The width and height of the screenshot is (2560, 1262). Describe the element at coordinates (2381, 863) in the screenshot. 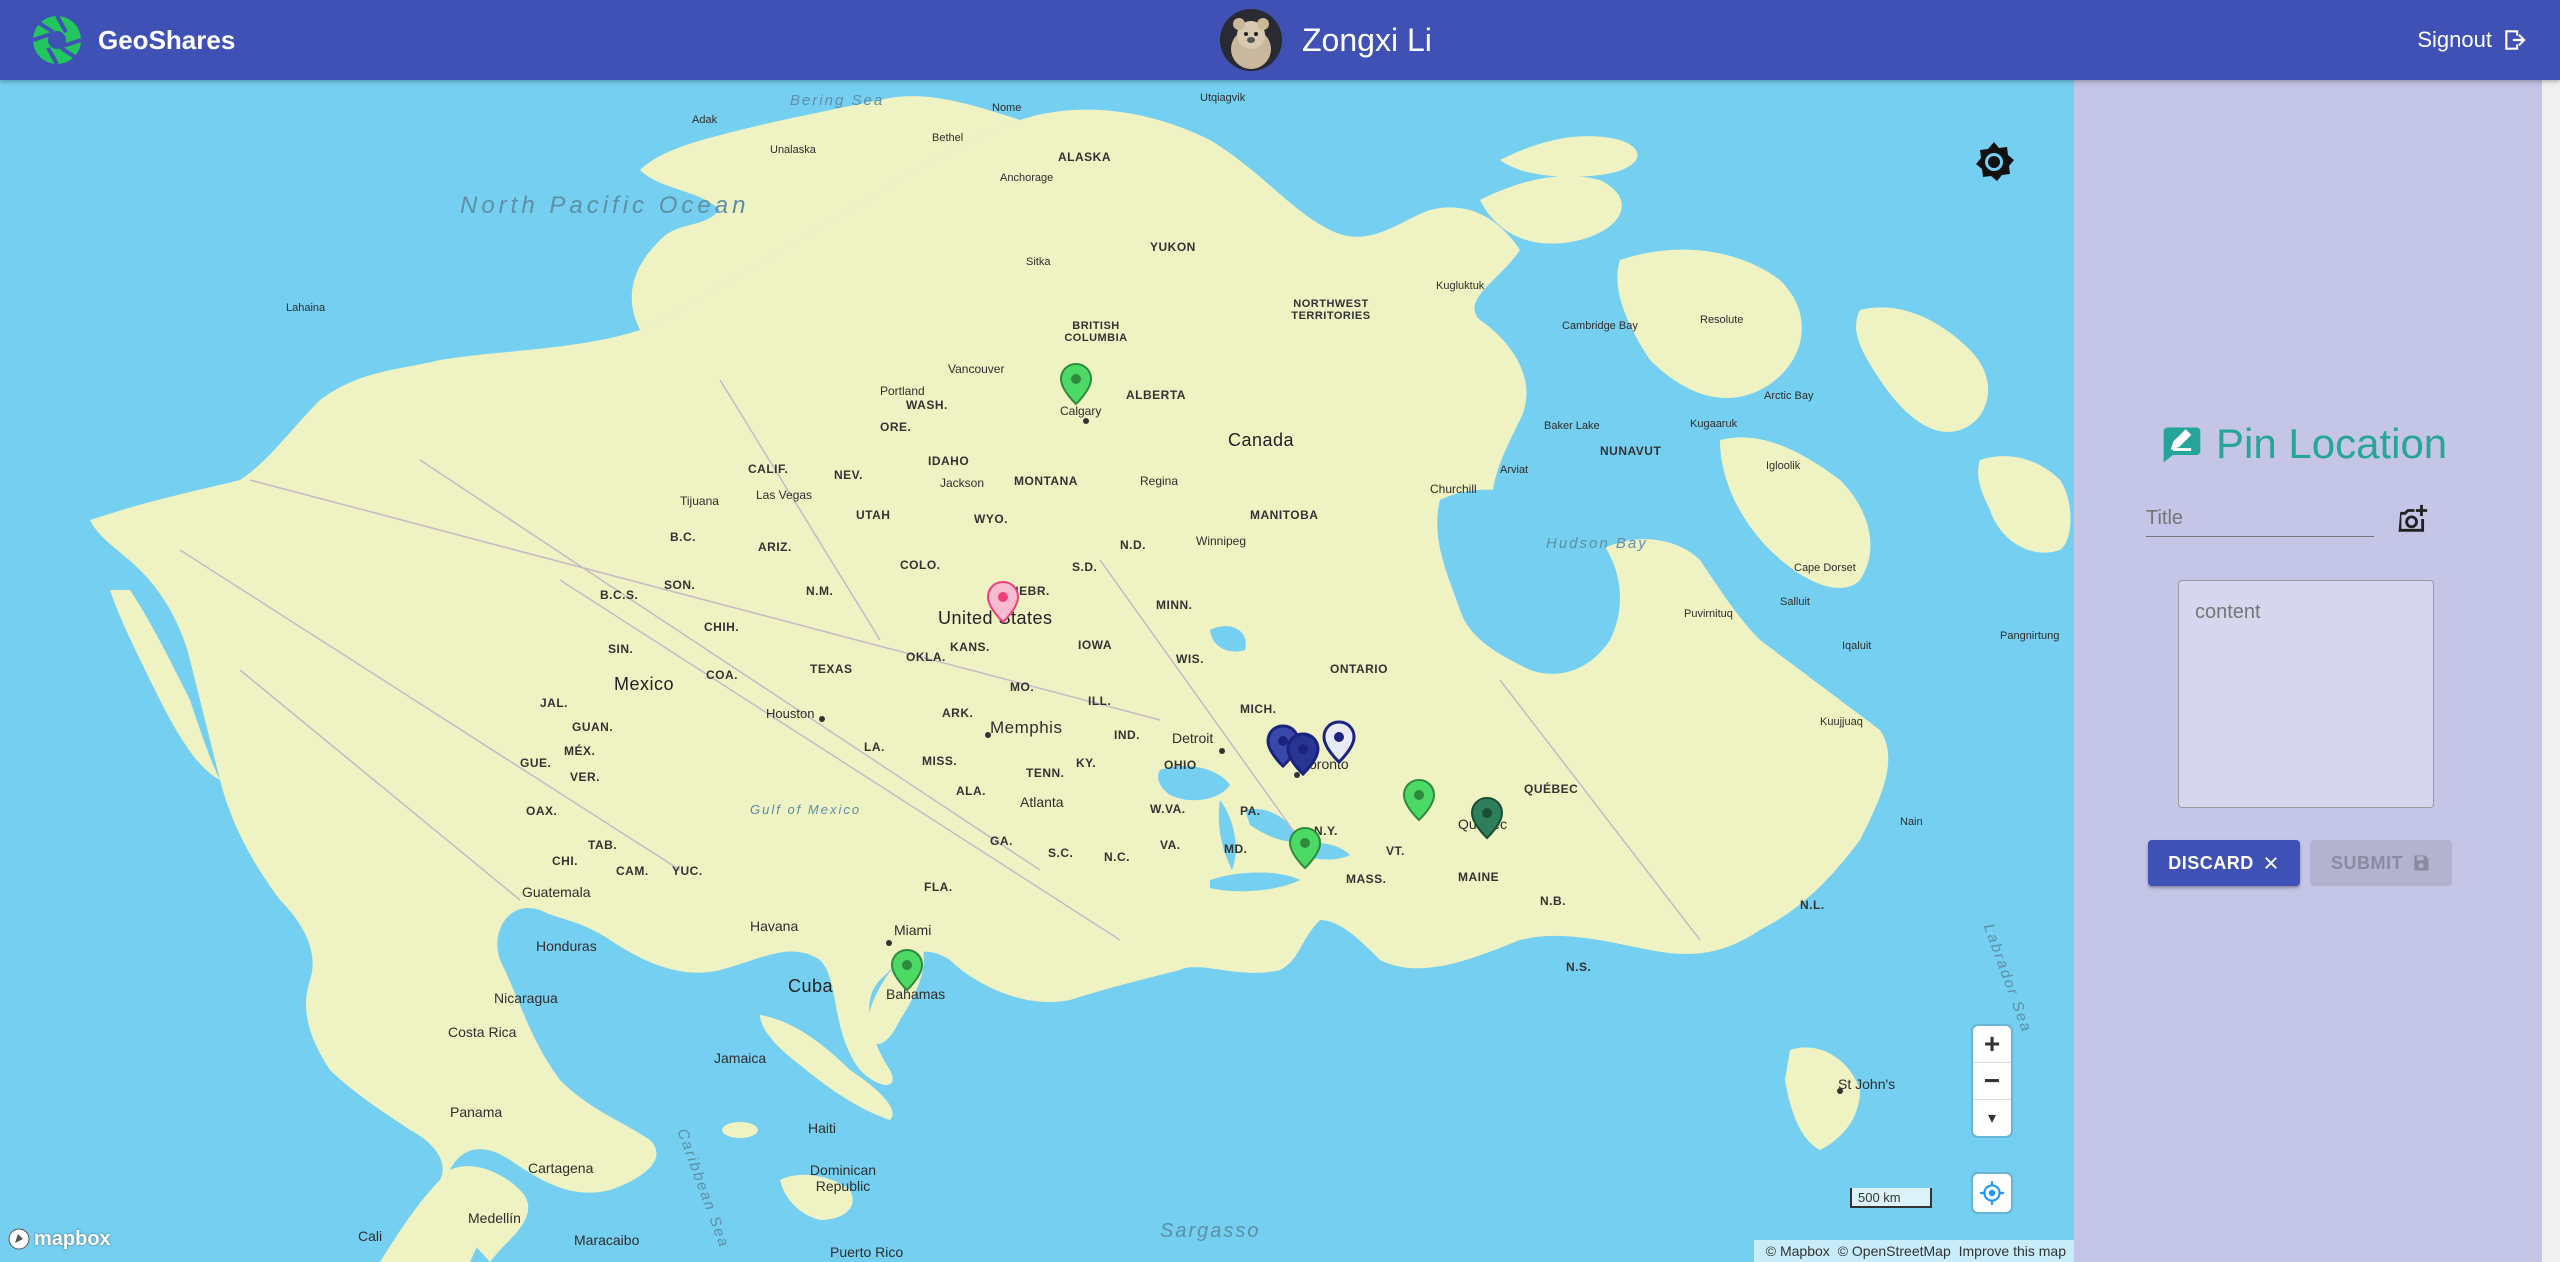

I see `submit-button: SUBMIT` at that location.